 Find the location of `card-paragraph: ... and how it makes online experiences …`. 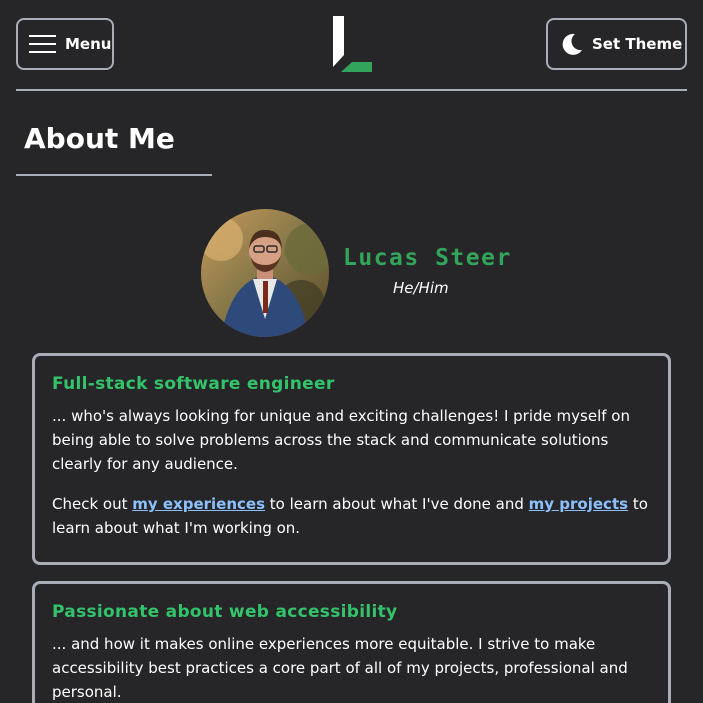

card-paragraph: ... and how it makes online experiences … is located at coordinates (340, 668).